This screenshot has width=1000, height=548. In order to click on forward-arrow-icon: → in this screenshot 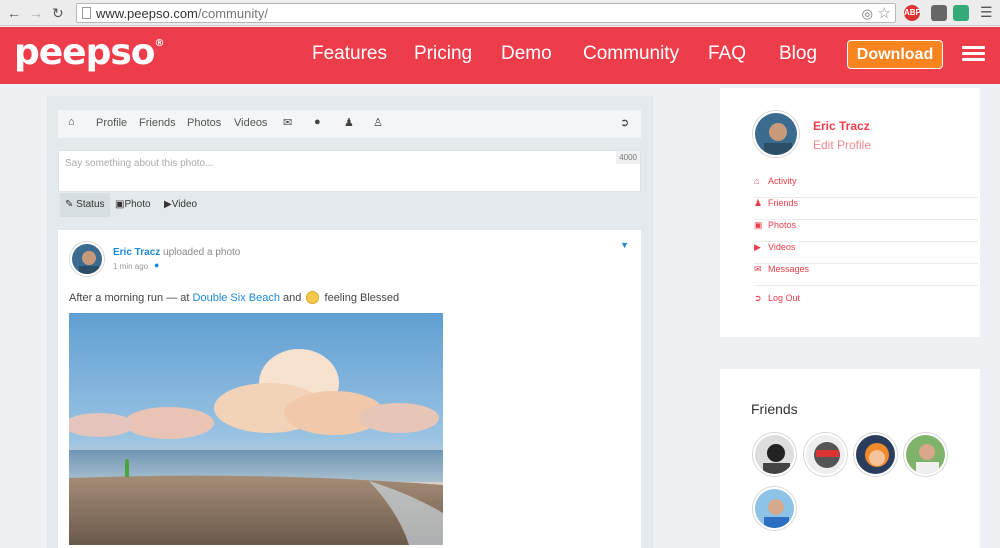, I will do `click(36, 13)`.